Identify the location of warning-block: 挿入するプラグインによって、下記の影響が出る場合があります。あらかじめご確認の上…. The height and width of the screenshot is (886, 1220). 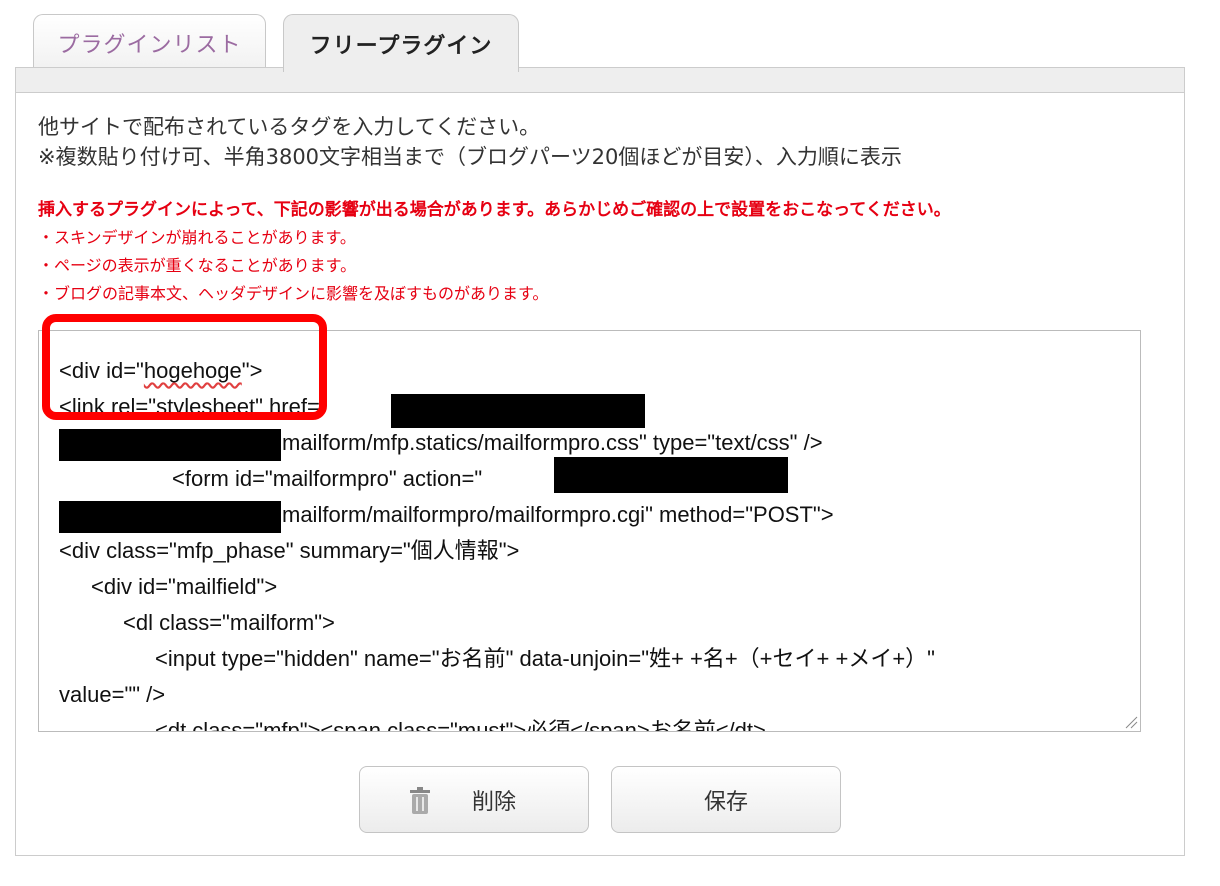
(494, 252).